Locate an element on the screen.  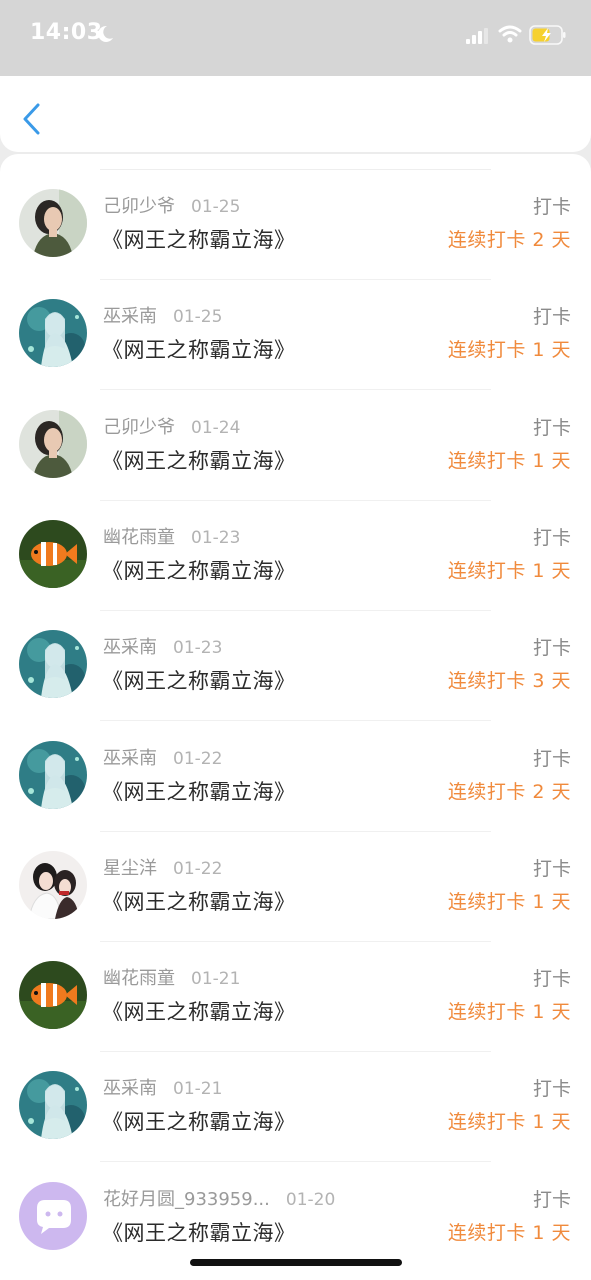
home-indicator is located at coordinates (296, 1262).